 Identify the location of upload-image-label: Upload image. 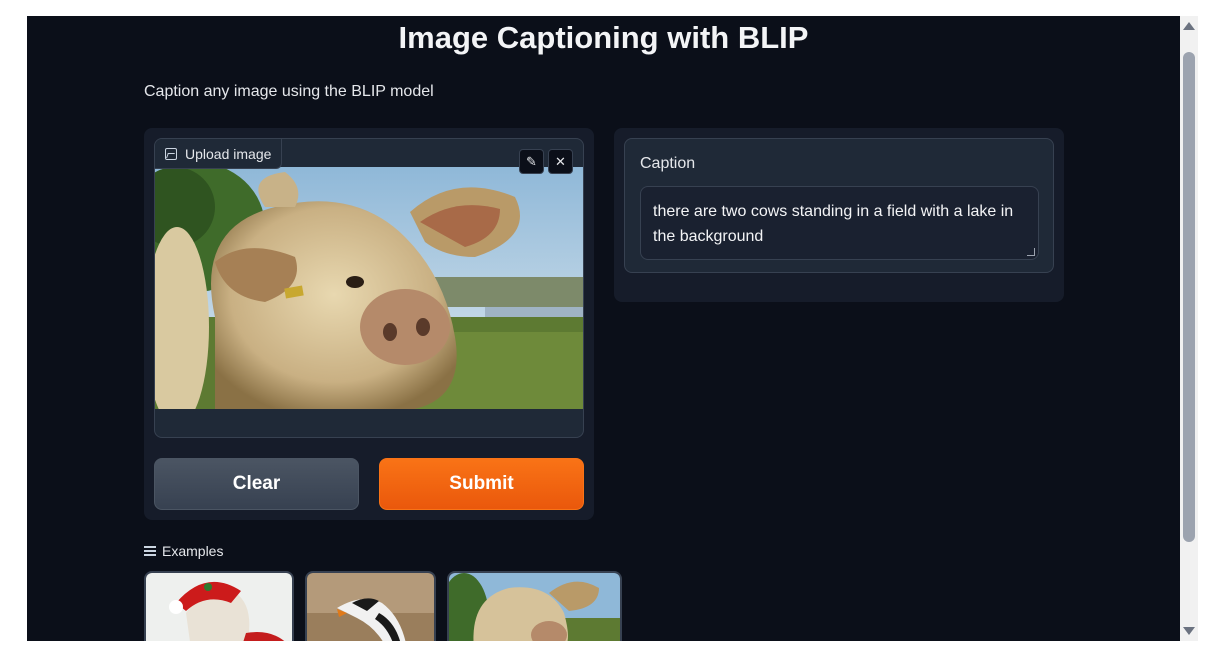
(219, 154).